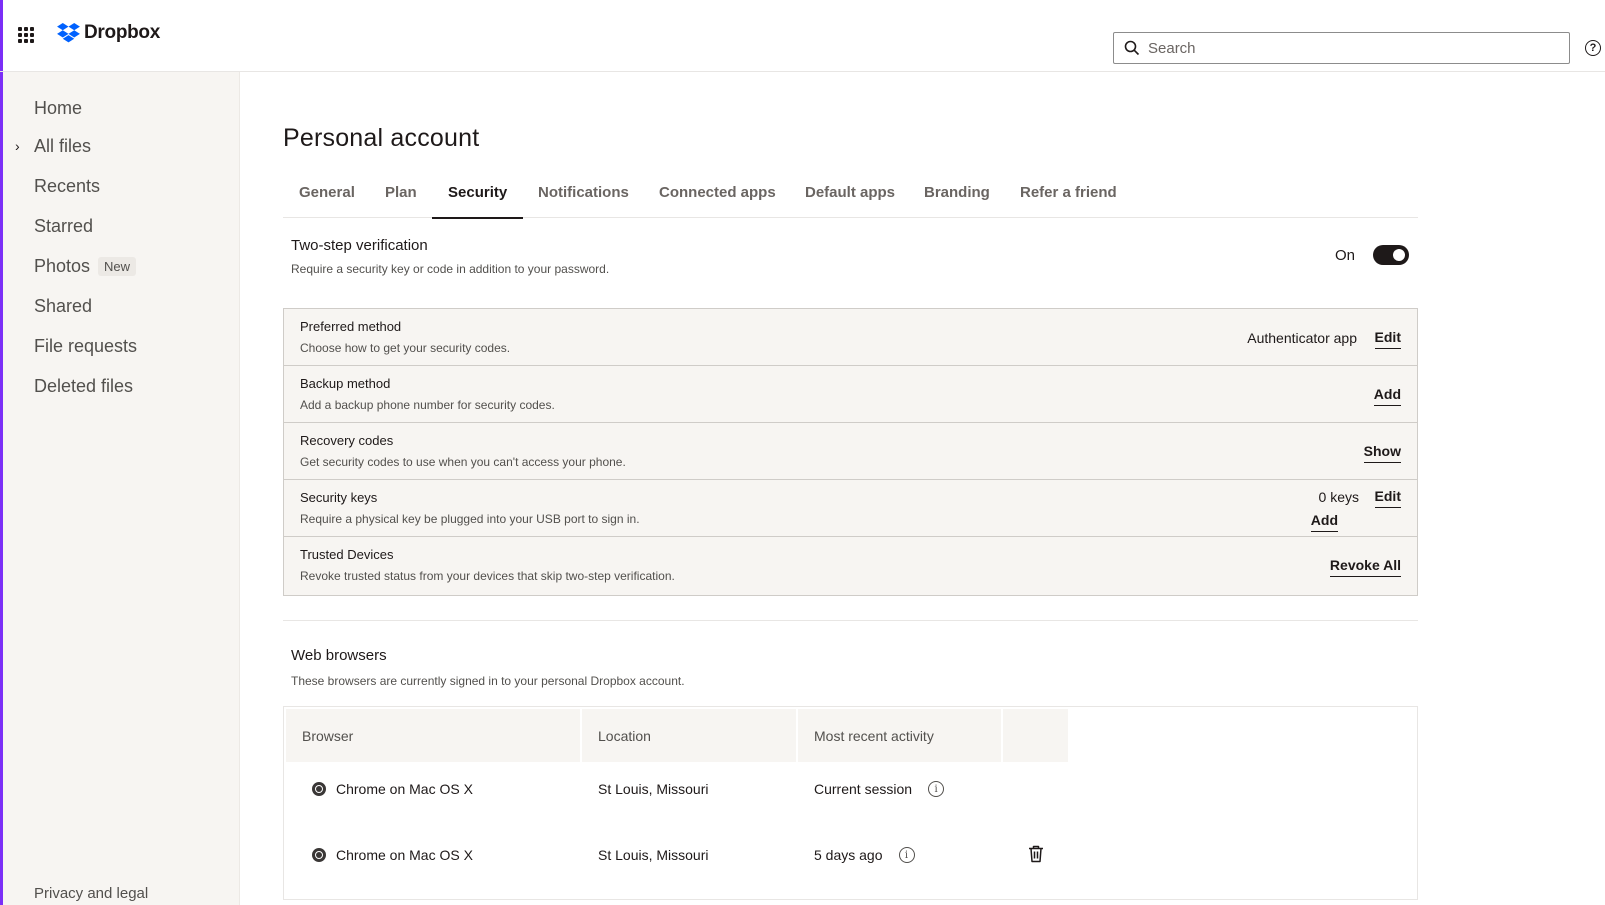 This screenshot has height=905, width=1605. What do you see at coordinates (1348, 48) in the screenshot?
I see `search-input` at bounding box center [1348, 48].